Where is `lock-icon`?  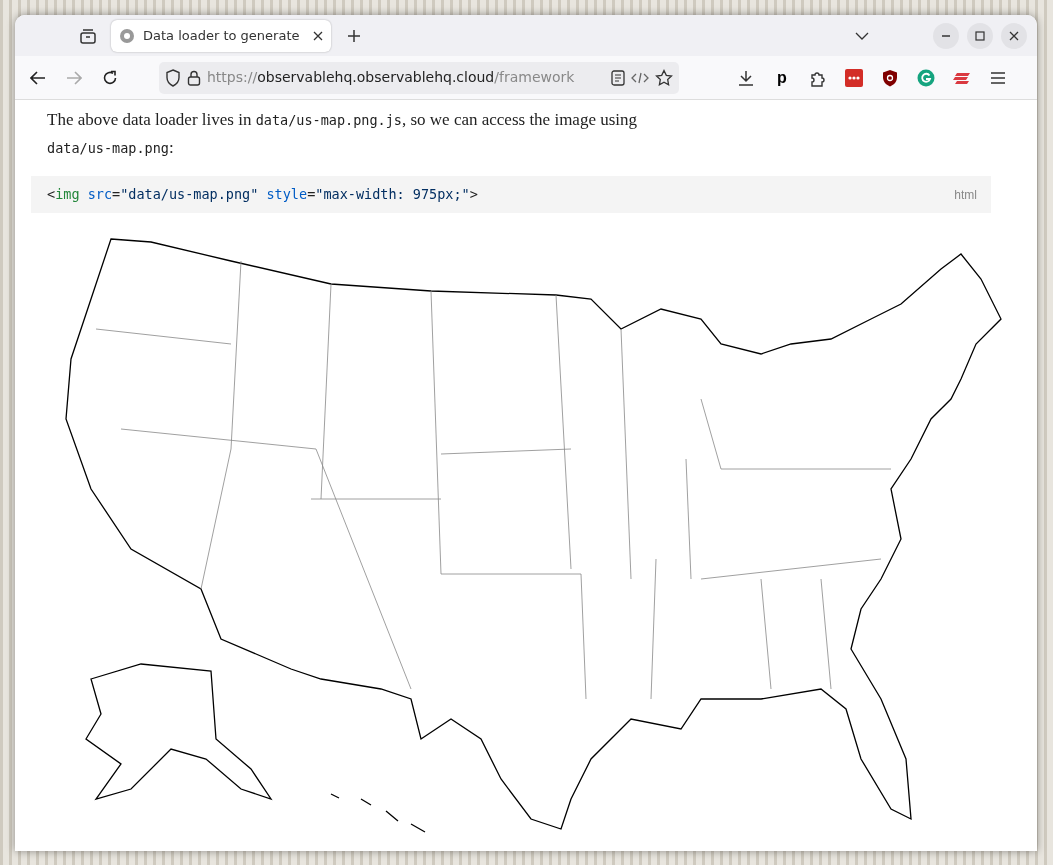
lock-icon is located at coordinates (194, 77).